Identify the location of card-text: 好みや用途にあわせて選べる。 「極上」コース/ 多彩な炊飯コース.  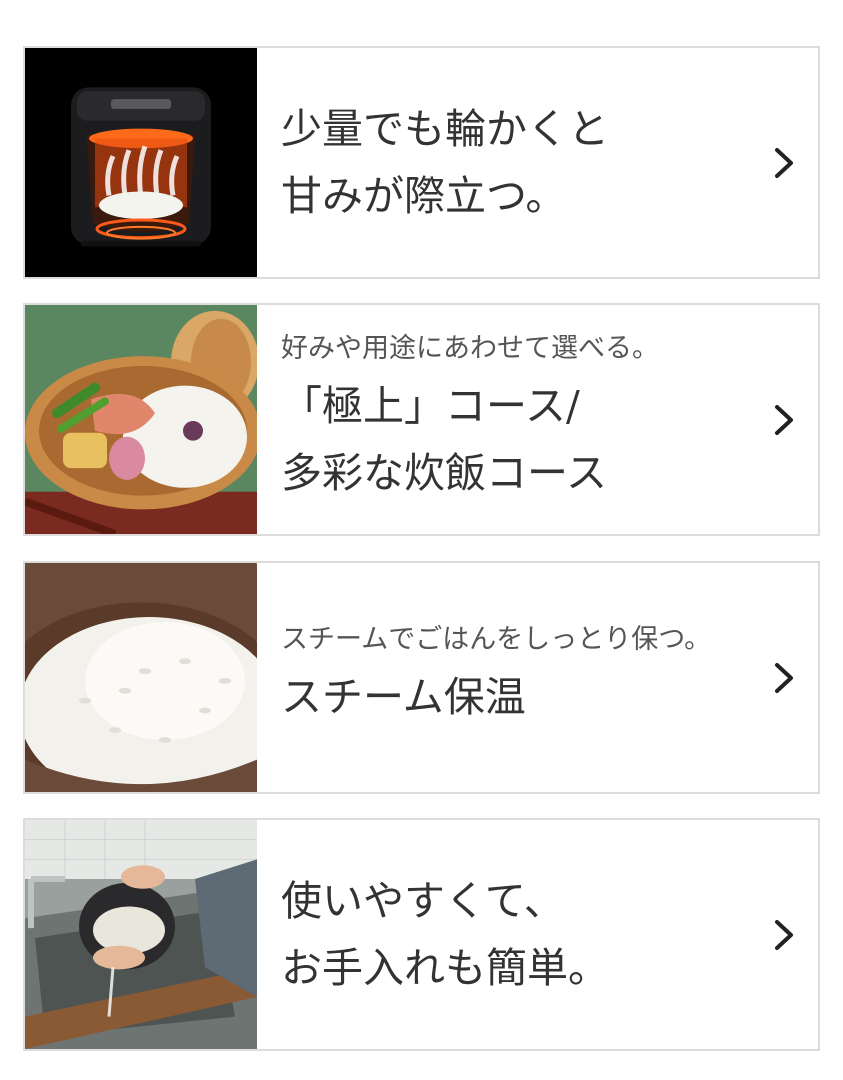
(537, 419).